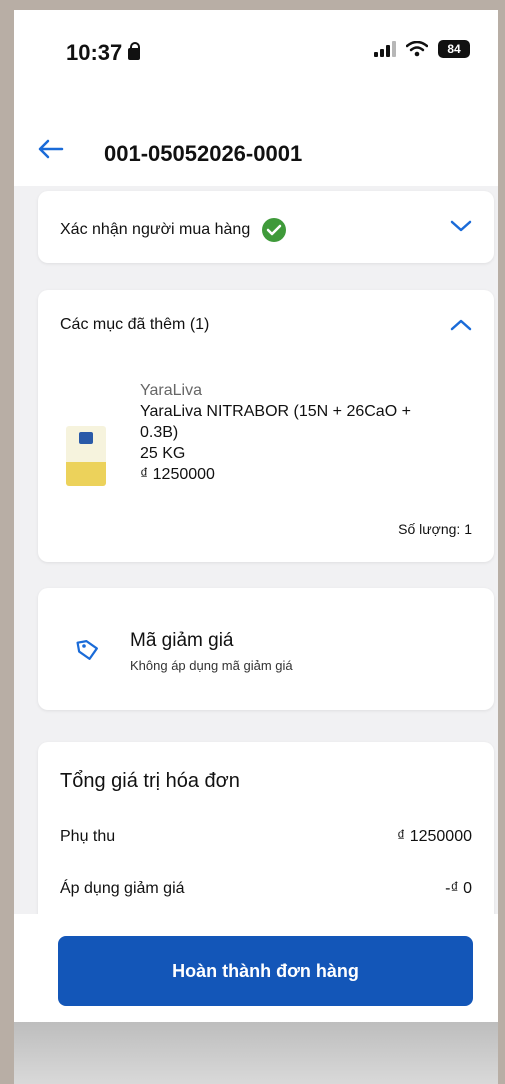 The width and height of the screenshot is (505, 1084). Describe the element at coordinates (454, 49) in the screenshot. I see `battery-indicator: 84` at that location.